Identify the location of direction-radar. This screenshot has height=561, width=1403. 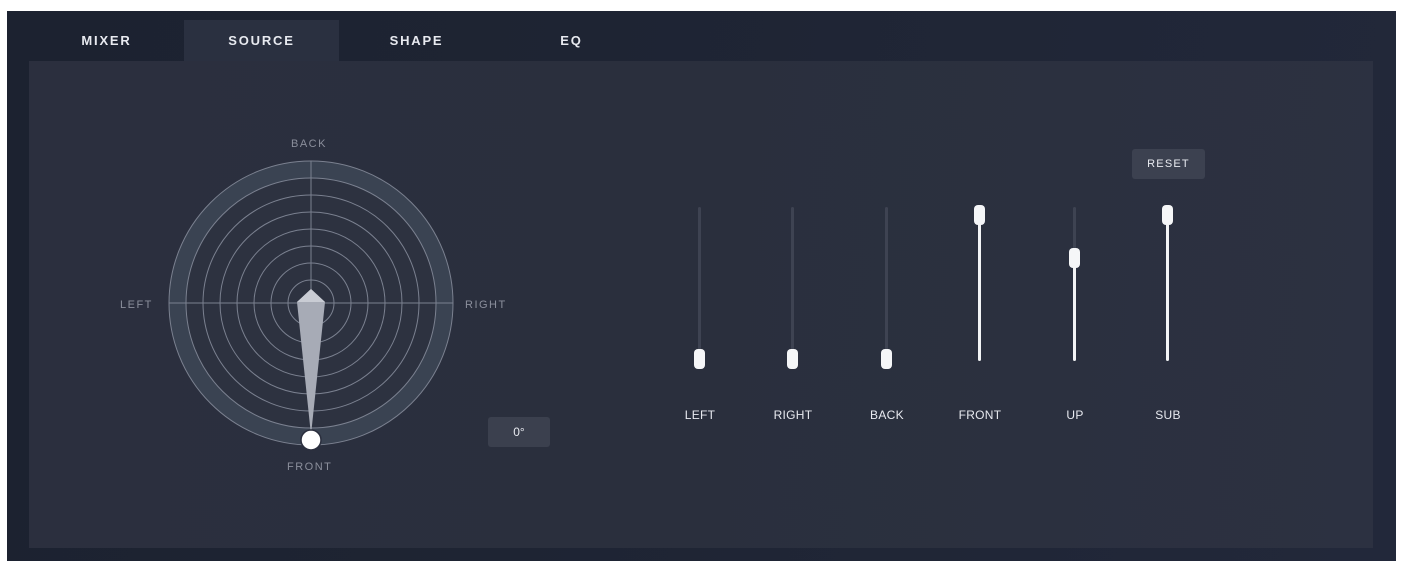
(314, 306).